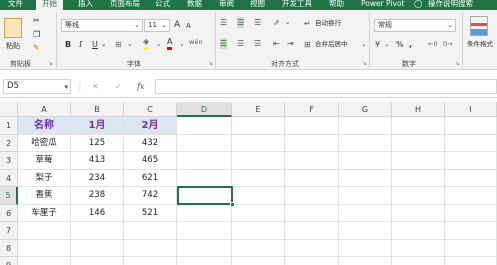 The image size is (497, 265). Describe the element at coordinates (240, 43) in the screenshot. I see `align-center-icon: ☰` at that location.